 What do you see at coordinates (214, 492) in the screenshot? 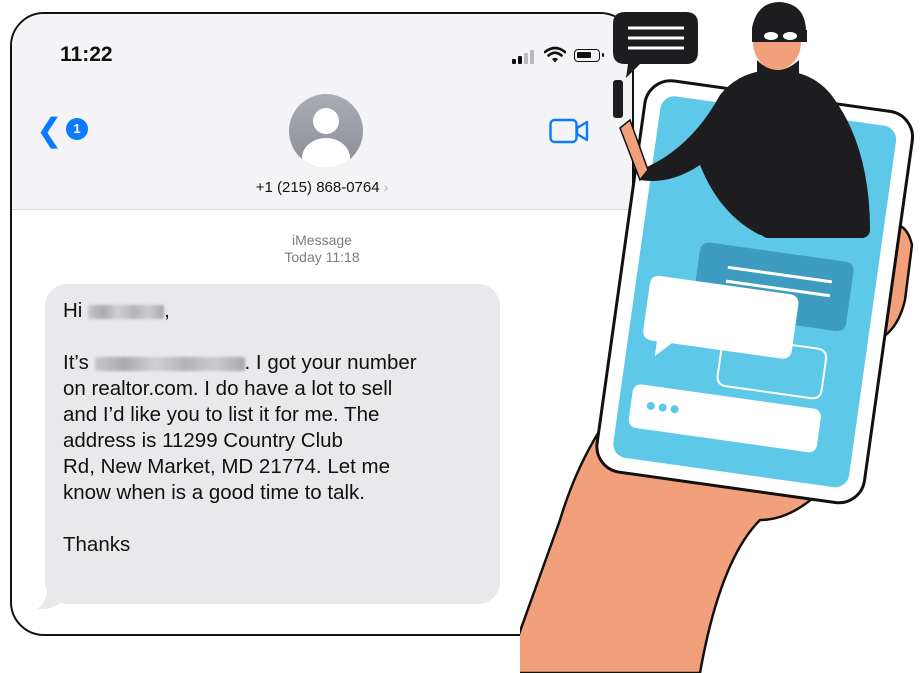
I see `body-line: know when is a good time to talk.` at bounding box center [214, 492].